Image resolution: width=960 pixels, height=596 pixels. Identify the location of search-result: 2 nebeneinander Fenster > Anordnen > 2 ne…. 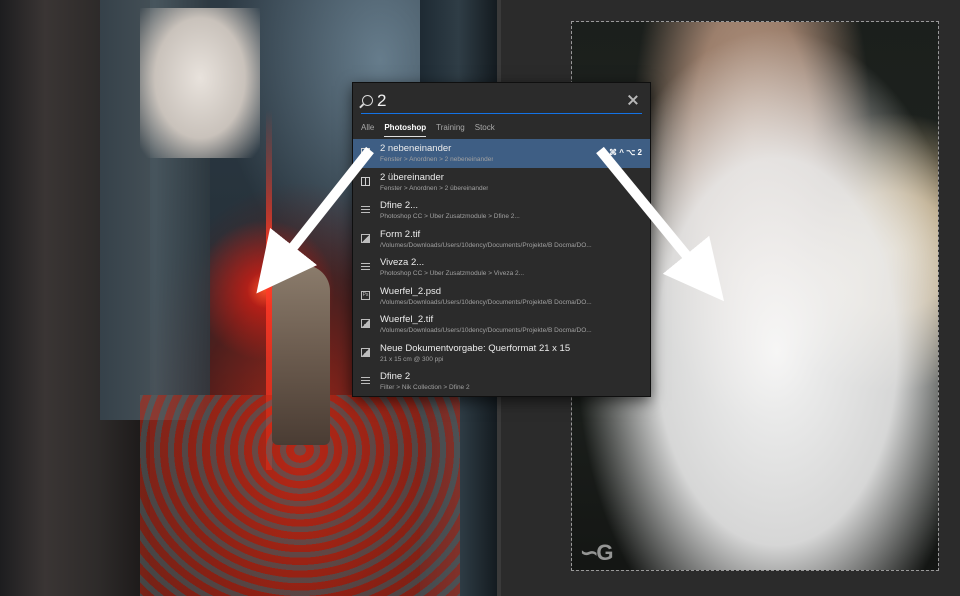
(501, 153).